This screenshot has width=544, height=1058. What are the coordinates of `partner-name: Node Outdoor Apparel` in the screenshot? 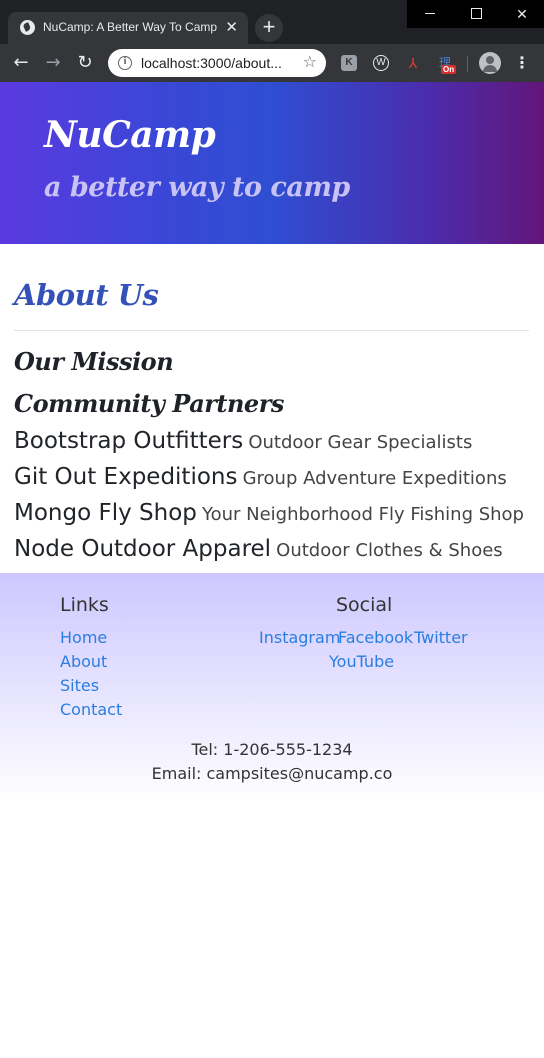 It's located at (143, 549).